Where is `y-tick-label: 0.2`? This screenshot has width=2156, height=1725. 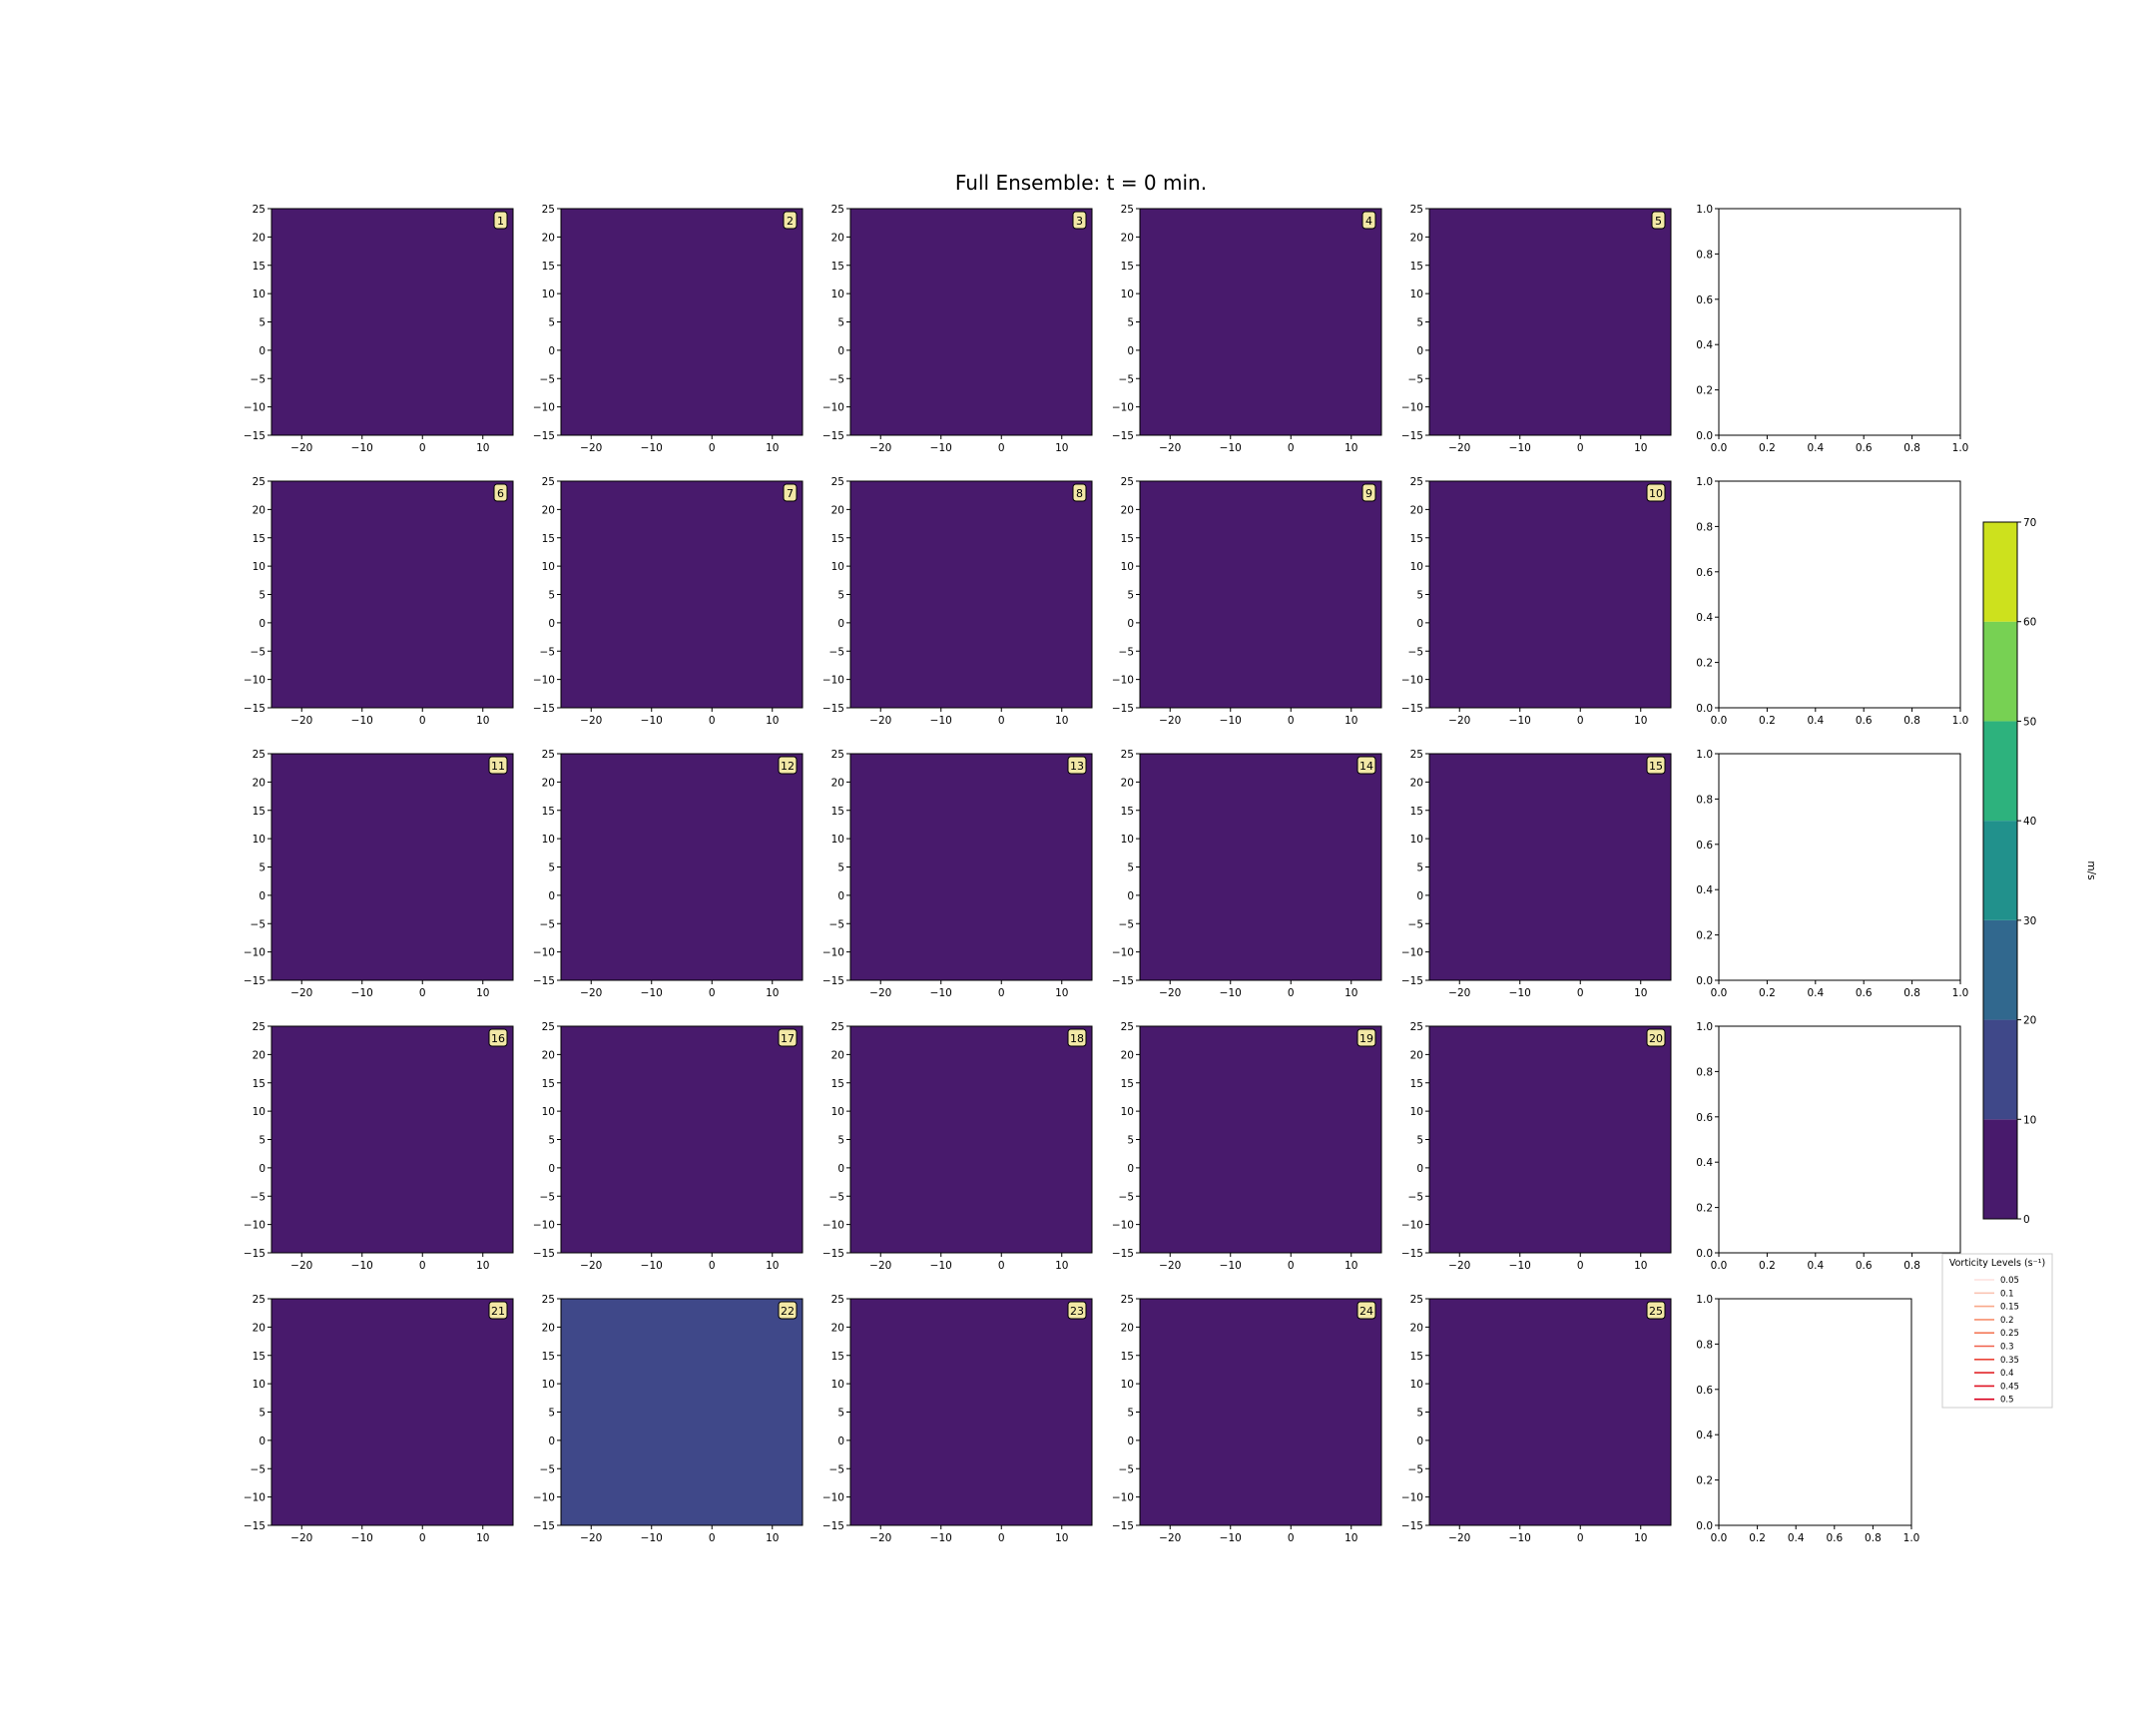
y-tick-label: 0.2 is located at coordinates (1704, 1209).